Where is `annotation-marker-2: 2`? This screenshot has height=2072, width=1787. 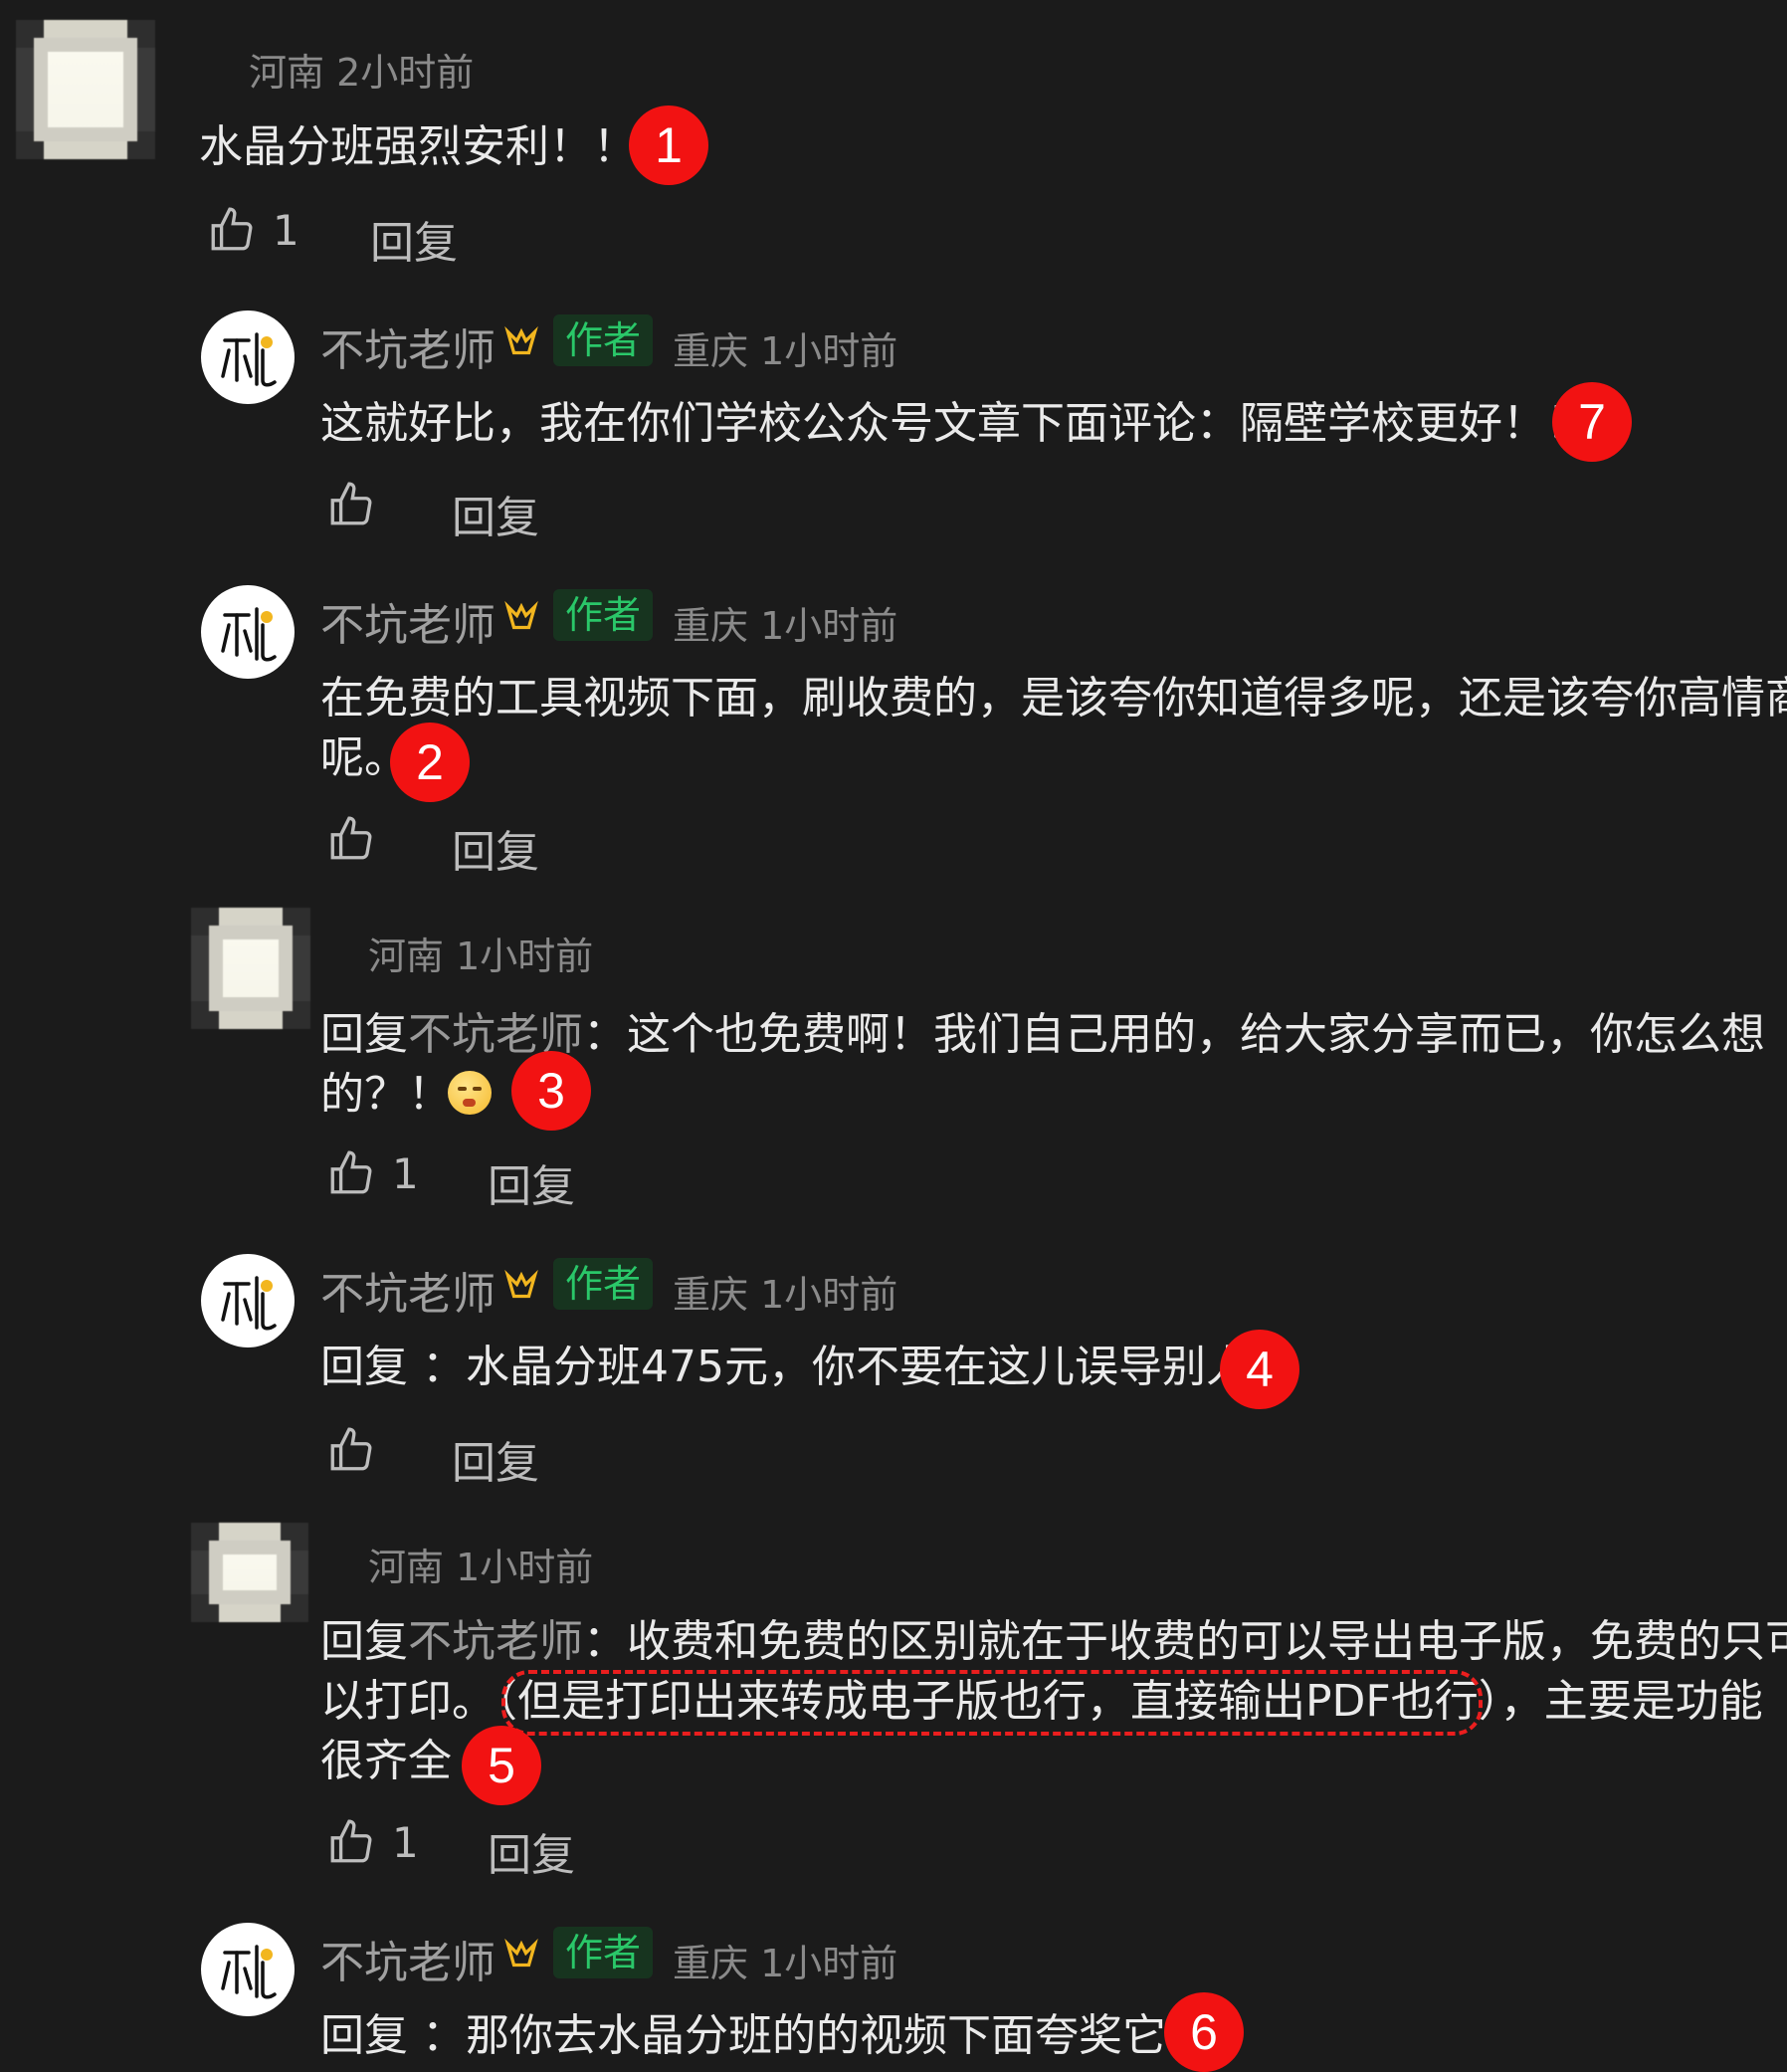 annotation-marker-2: 2 is located at coordinates (430, 762).